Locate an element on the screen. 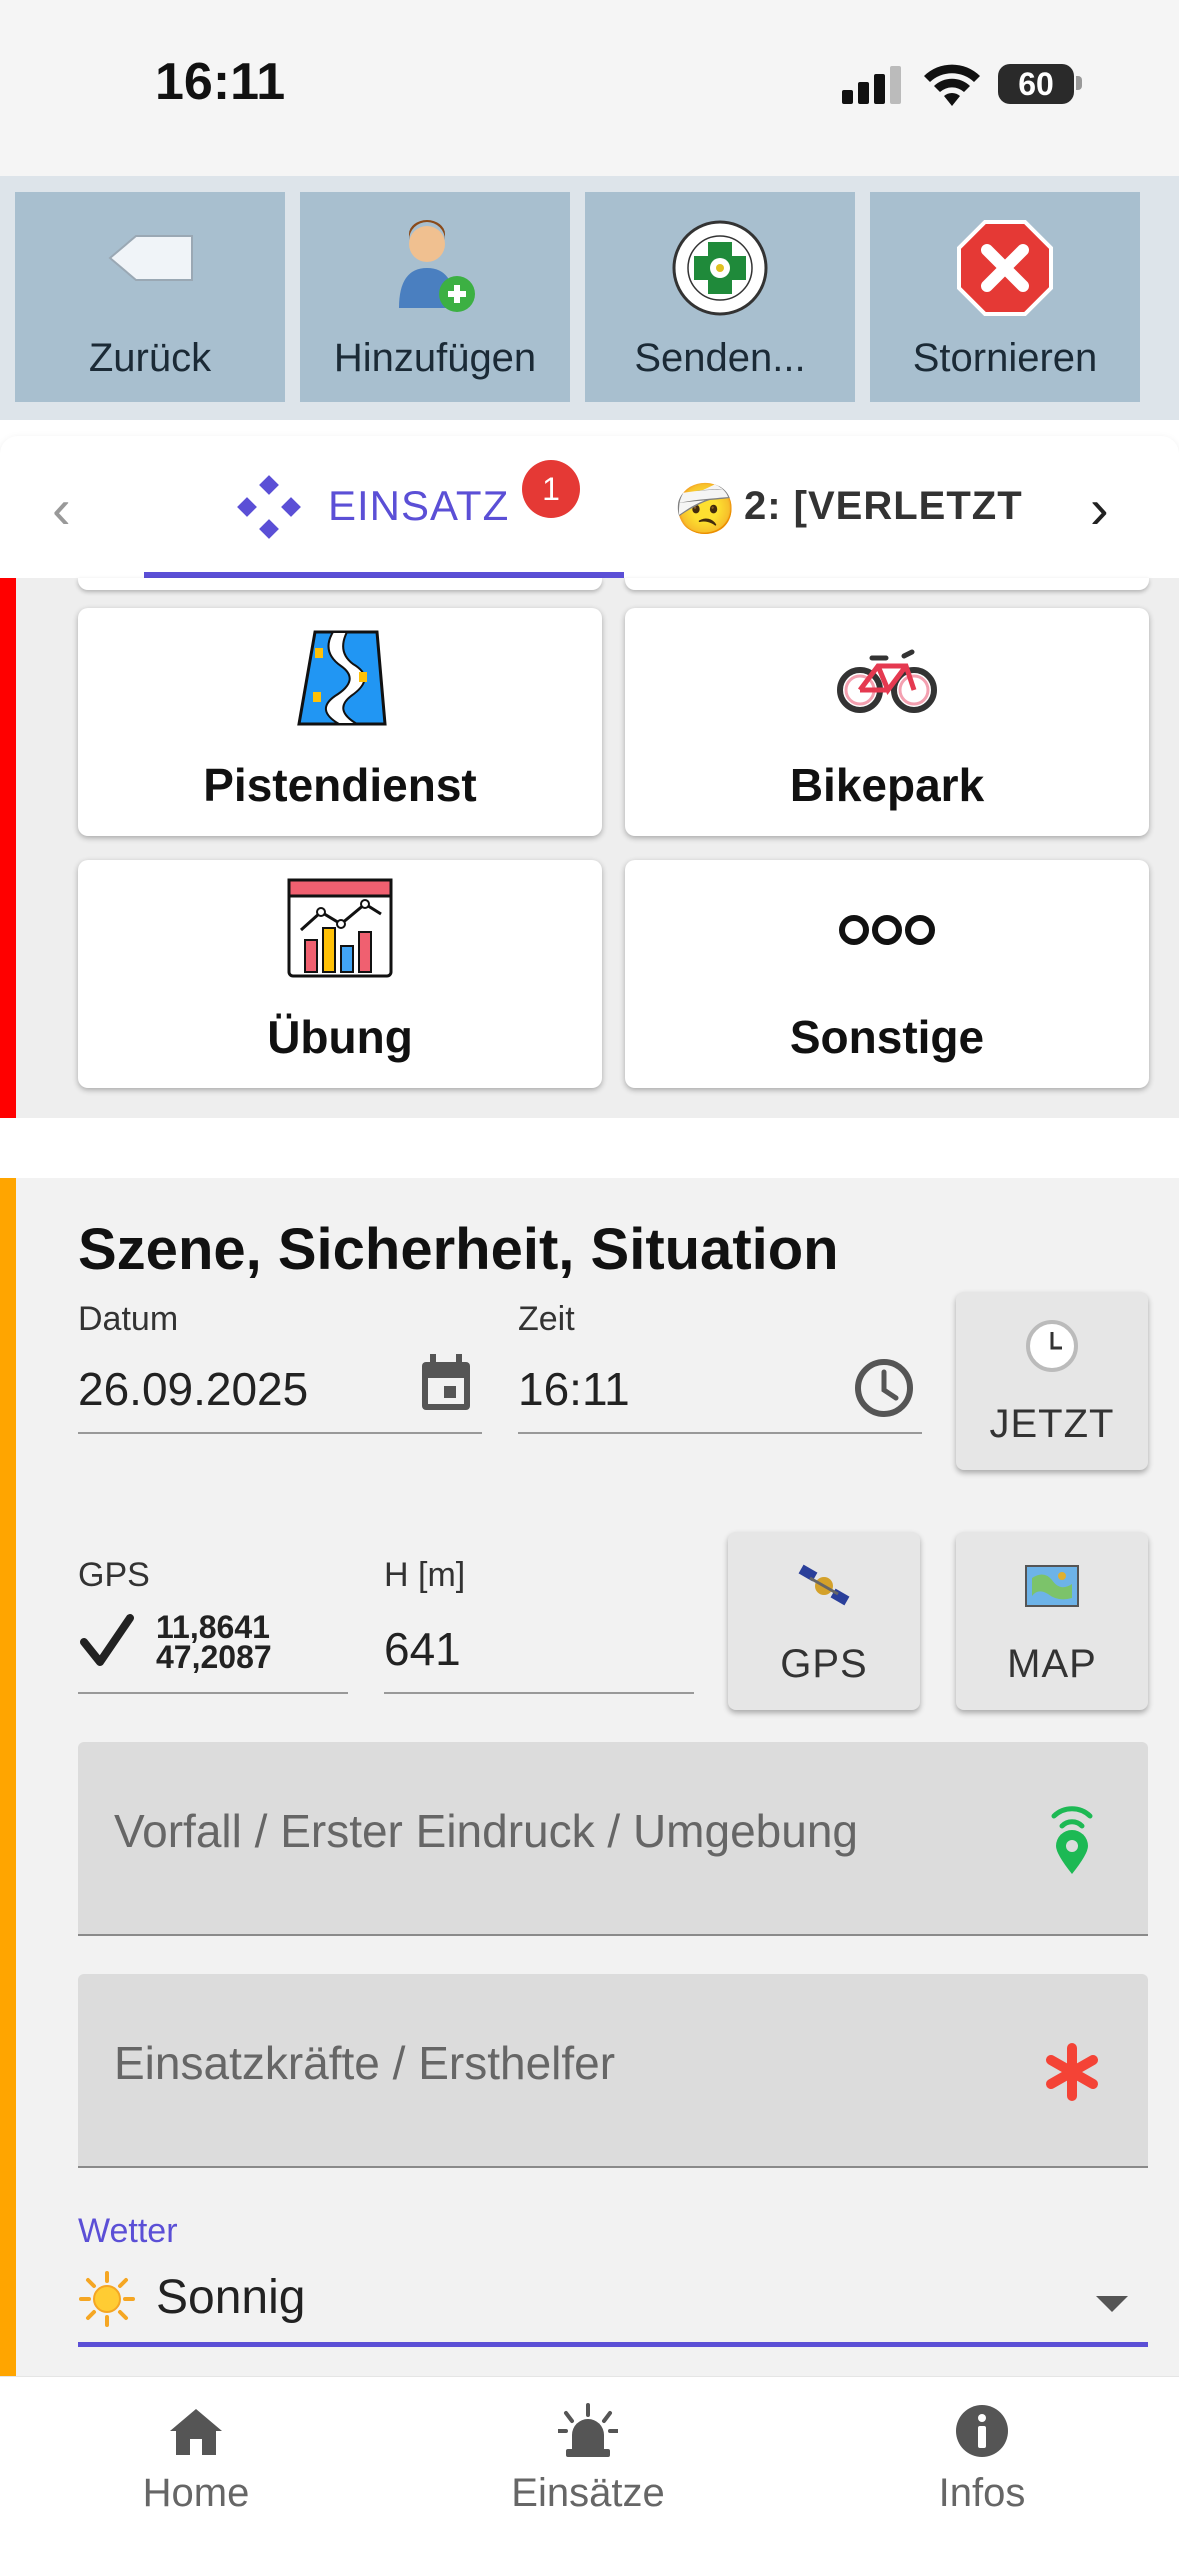 The height and width of the screenshot is (2556, 1179). tab-einsatz-label: EINSATZ is located at coordinates (419, 505).